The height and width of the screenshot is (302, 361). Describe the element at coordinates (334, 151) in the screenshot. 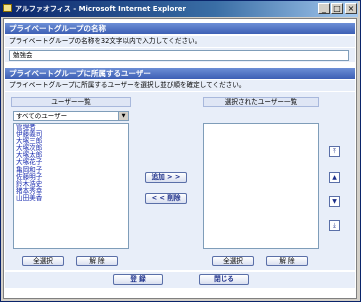

I see `move-top-icon: ⤒` at that location.